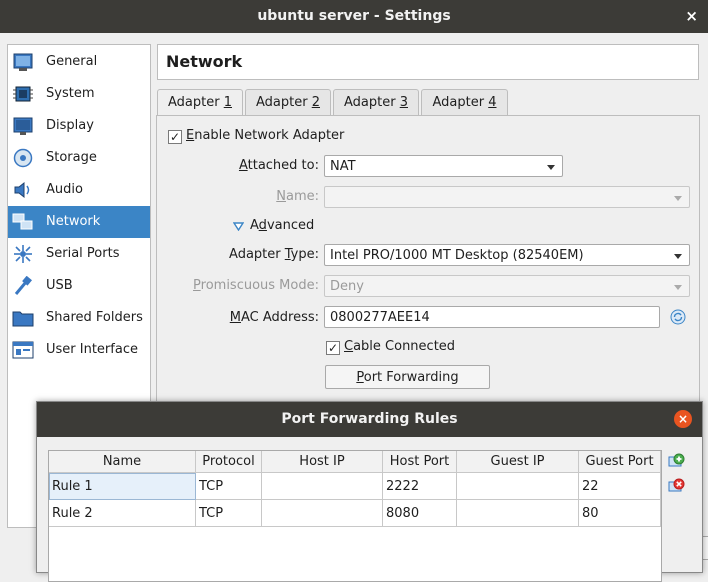 This screenshot has width=708, height=582. What do you see at coordinates (257, 254) in the screenshot?
I see `label-pre: Adapter` at bounding box center [257, 254].